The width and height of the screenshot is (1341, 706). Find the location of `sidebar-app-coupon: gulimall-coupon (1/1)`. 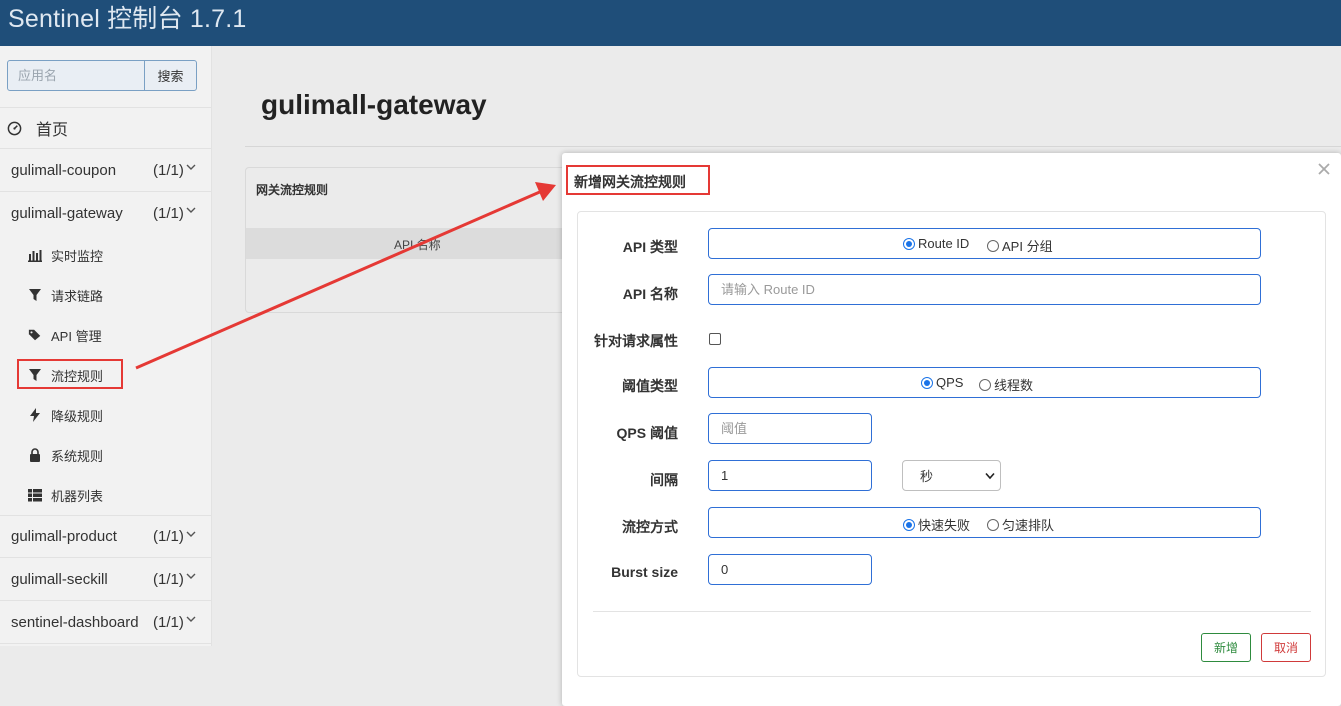

sidebar-app-coupon: gulimall-coupon (1/1) is located at coordinates (106, 170).